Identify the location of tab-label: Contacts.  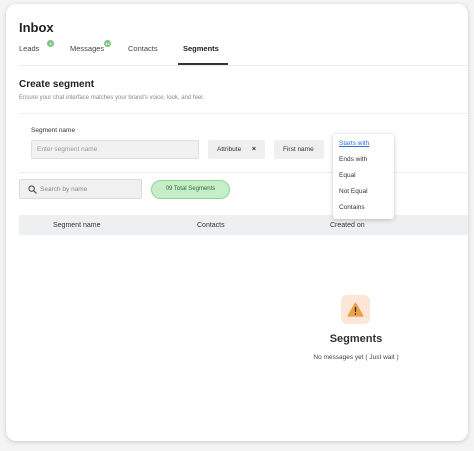
(143, 48).